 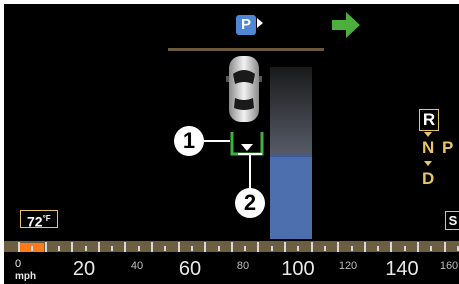 What do you see at coordinates (348, 266) in the screenshot?
I see `speed-label: 120` at bounding box center [348, 266].